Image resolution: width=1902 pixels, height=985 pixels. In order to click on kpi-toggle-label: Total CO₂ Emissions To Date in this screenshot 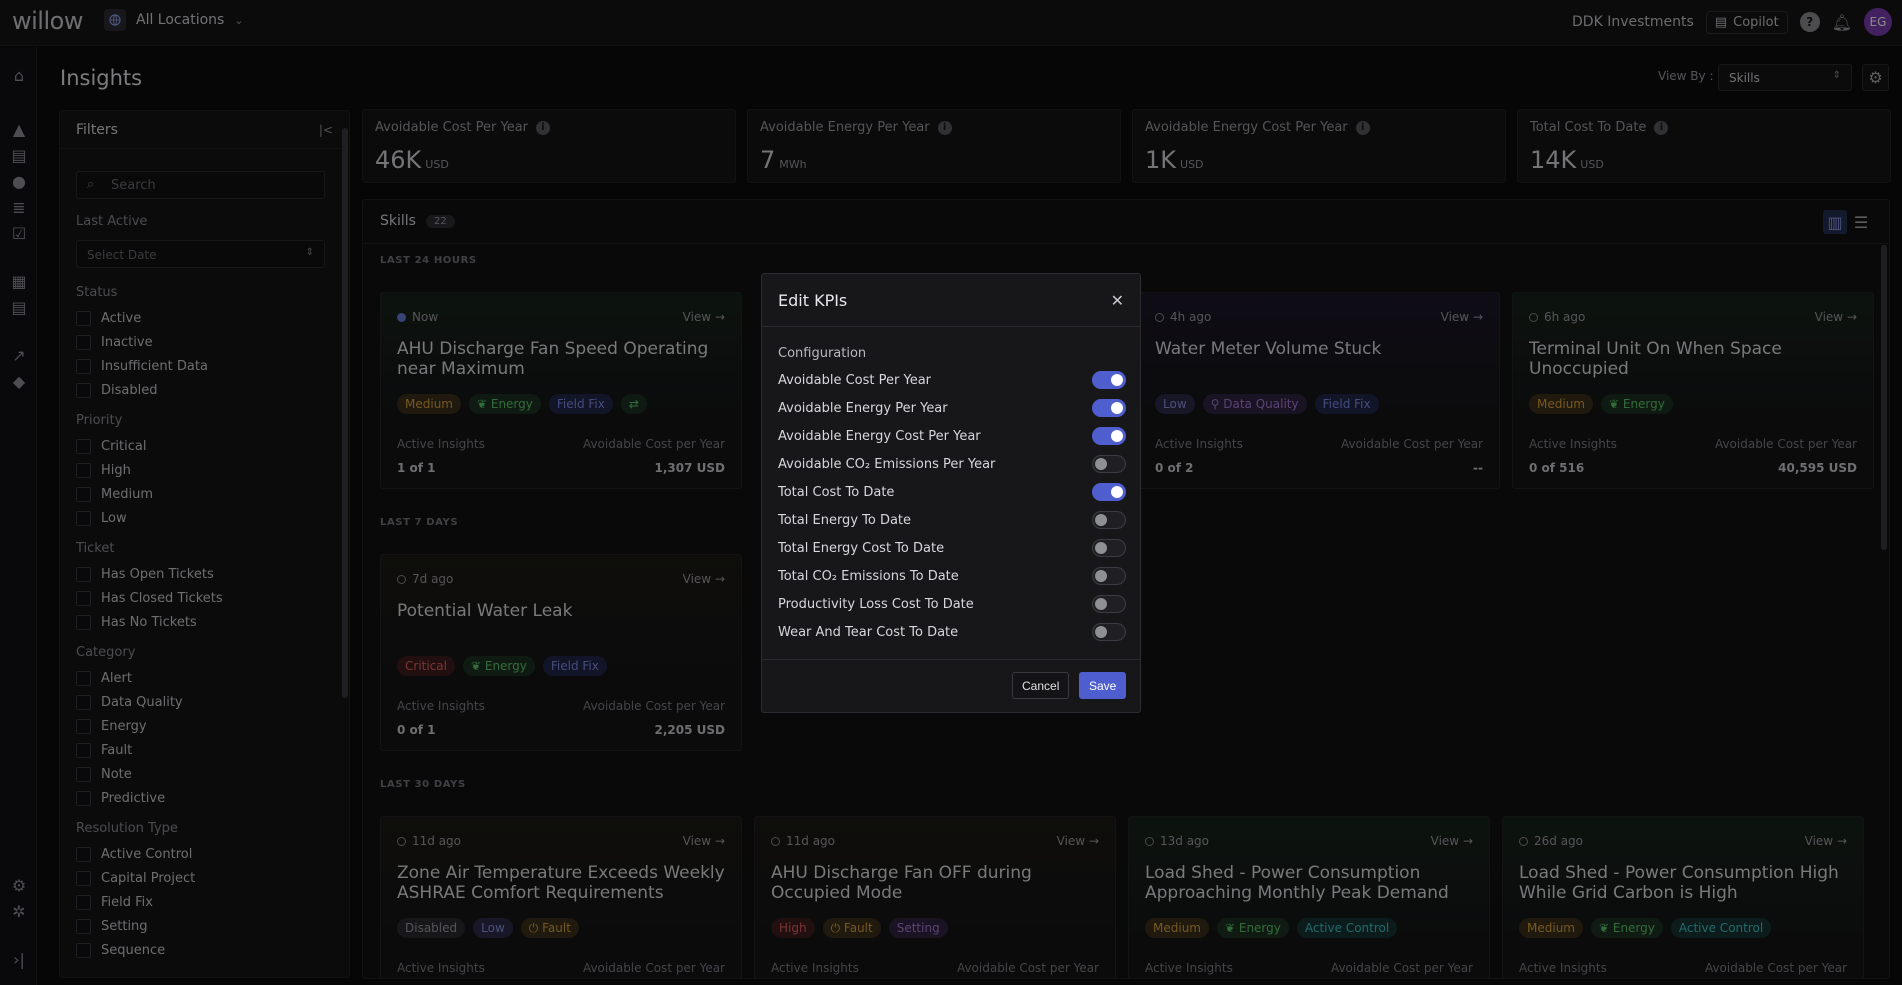, I will do `click(868, 576)`.